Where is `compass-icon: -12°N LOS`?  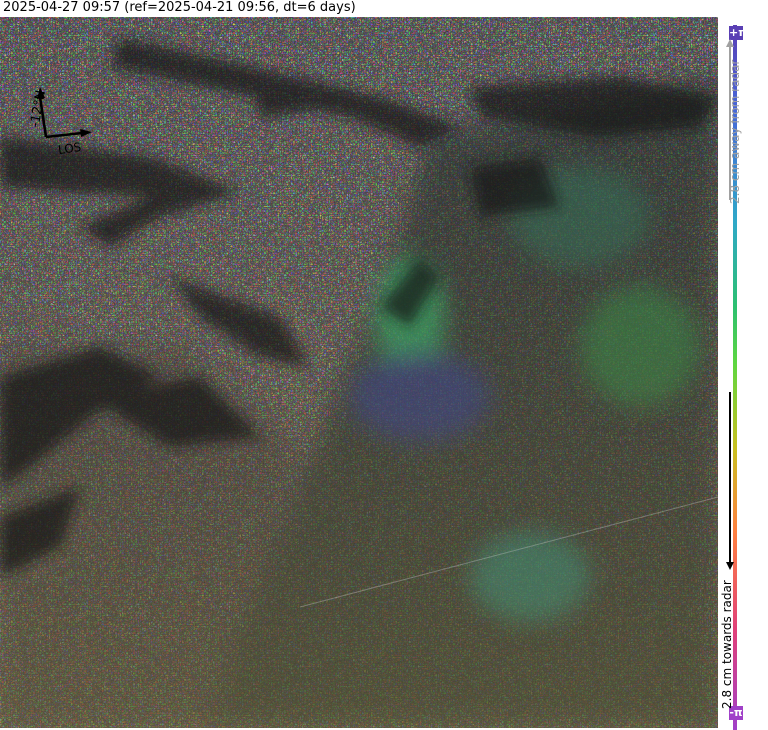
compass-icon: -12°N LOS is located at coordinates (60, 122).